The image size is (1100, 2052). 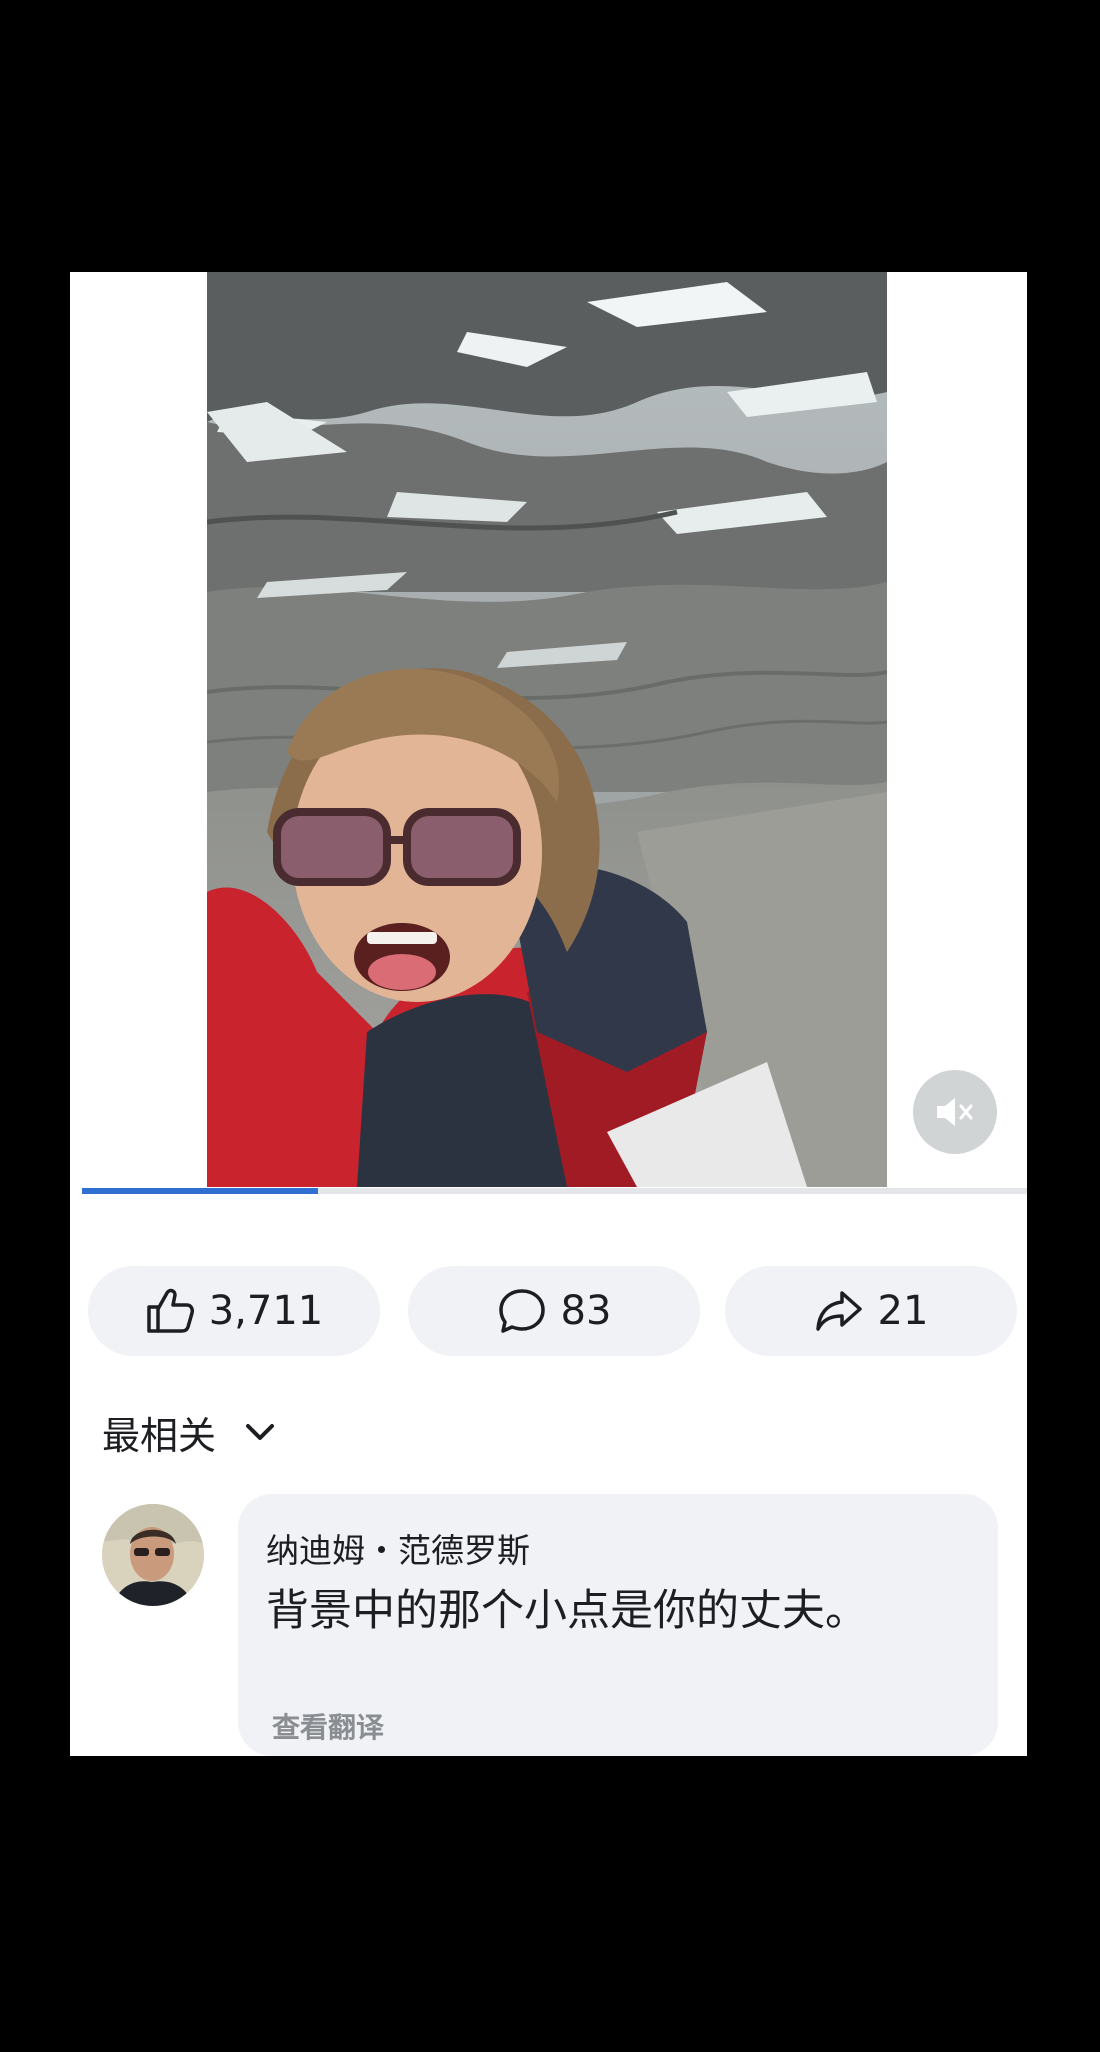 What do you see at coordinates (554, 1191) in the screenshot?
I see `video-progress-bar` at bounding box center [554, 1191].